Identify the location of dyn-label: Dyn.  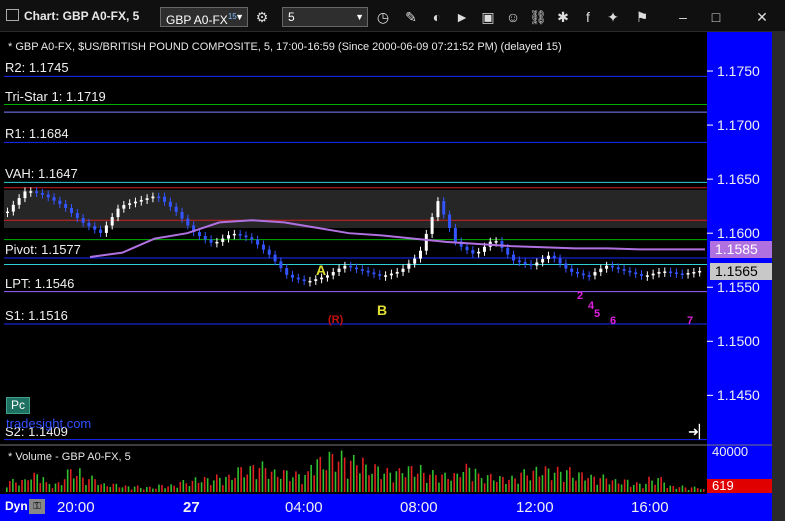
(16, 506).